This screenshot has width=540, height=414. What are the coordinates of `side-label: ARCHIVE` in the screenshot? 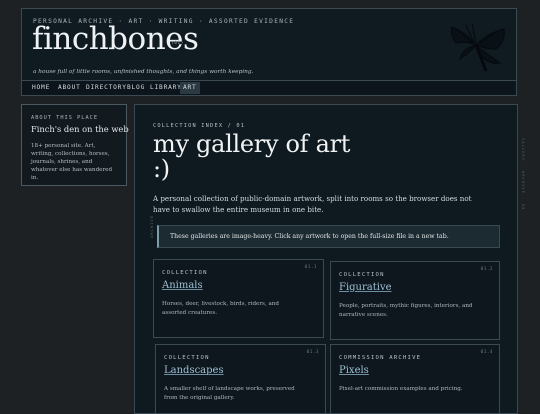 It's located at (151, 227).